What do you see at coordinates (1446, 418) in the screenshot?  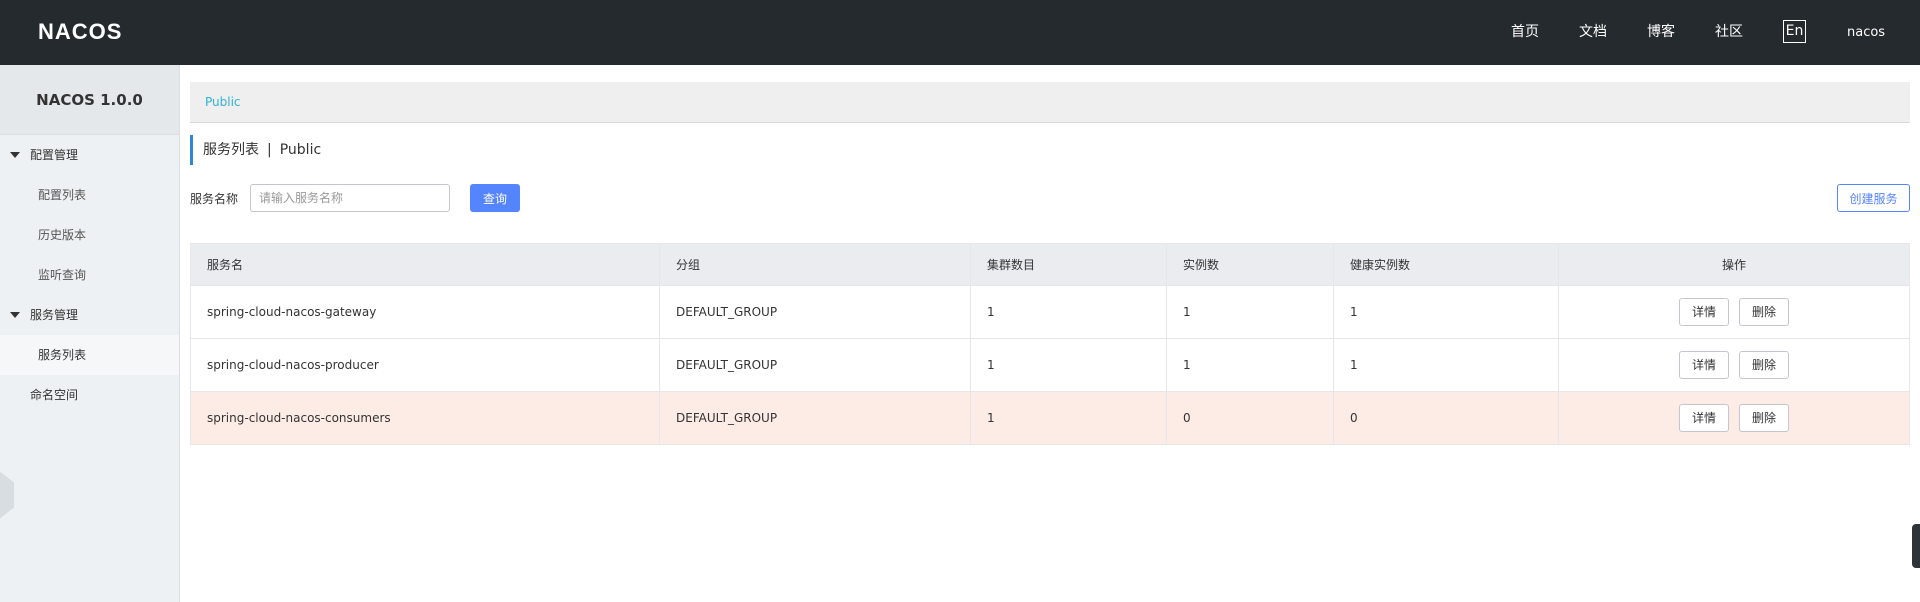 I see `cell-healthy-count: 0` at bounding box center [1446, 418].